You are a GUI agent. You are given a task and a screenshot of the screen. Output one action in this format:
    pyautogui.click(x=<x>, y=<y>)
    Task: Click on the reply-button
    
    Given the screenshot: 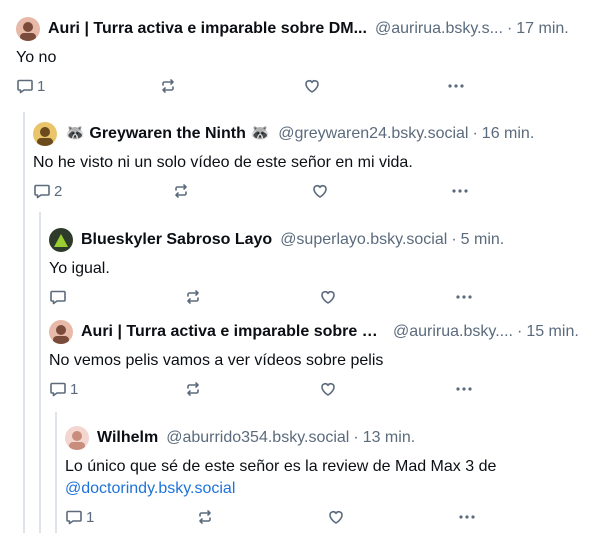 What is the action you would take?
    pyautogui.click(x=59, y=297)
    